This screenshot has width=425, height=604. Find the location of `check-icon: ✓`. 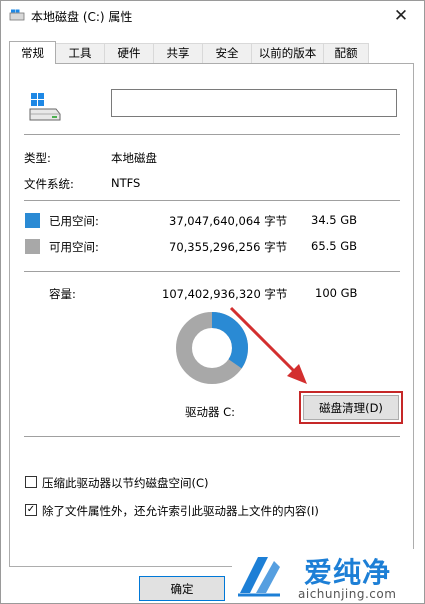

check-icon: ✓ is located at coordinates (31, 509).